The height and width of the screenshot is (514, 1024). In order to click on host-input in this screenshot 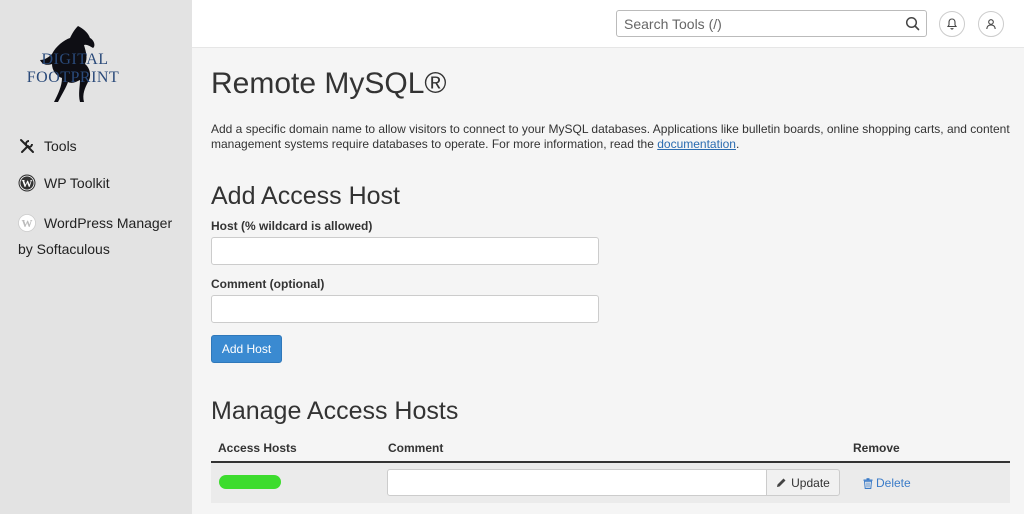, I will do `click(405, 251)`.